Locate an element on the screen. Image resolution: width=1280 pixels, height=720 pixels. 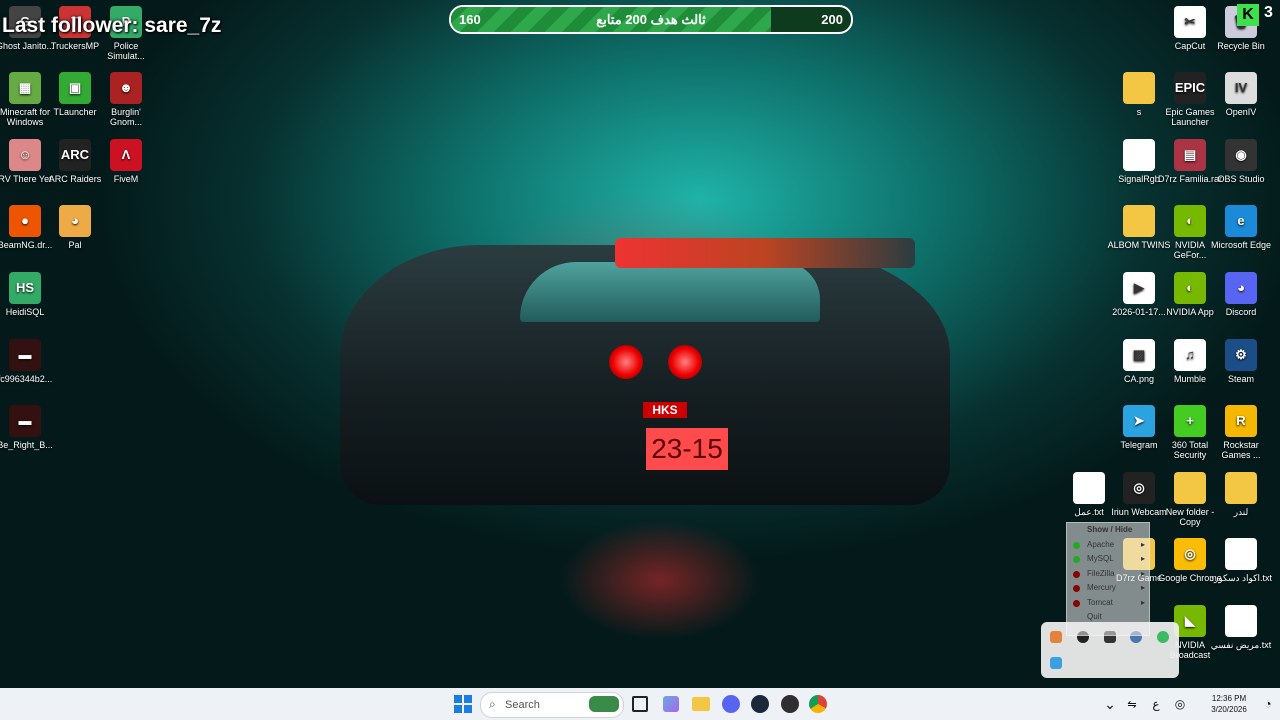
image-file-icon: ▨ is located at coordinates (1139, 355).